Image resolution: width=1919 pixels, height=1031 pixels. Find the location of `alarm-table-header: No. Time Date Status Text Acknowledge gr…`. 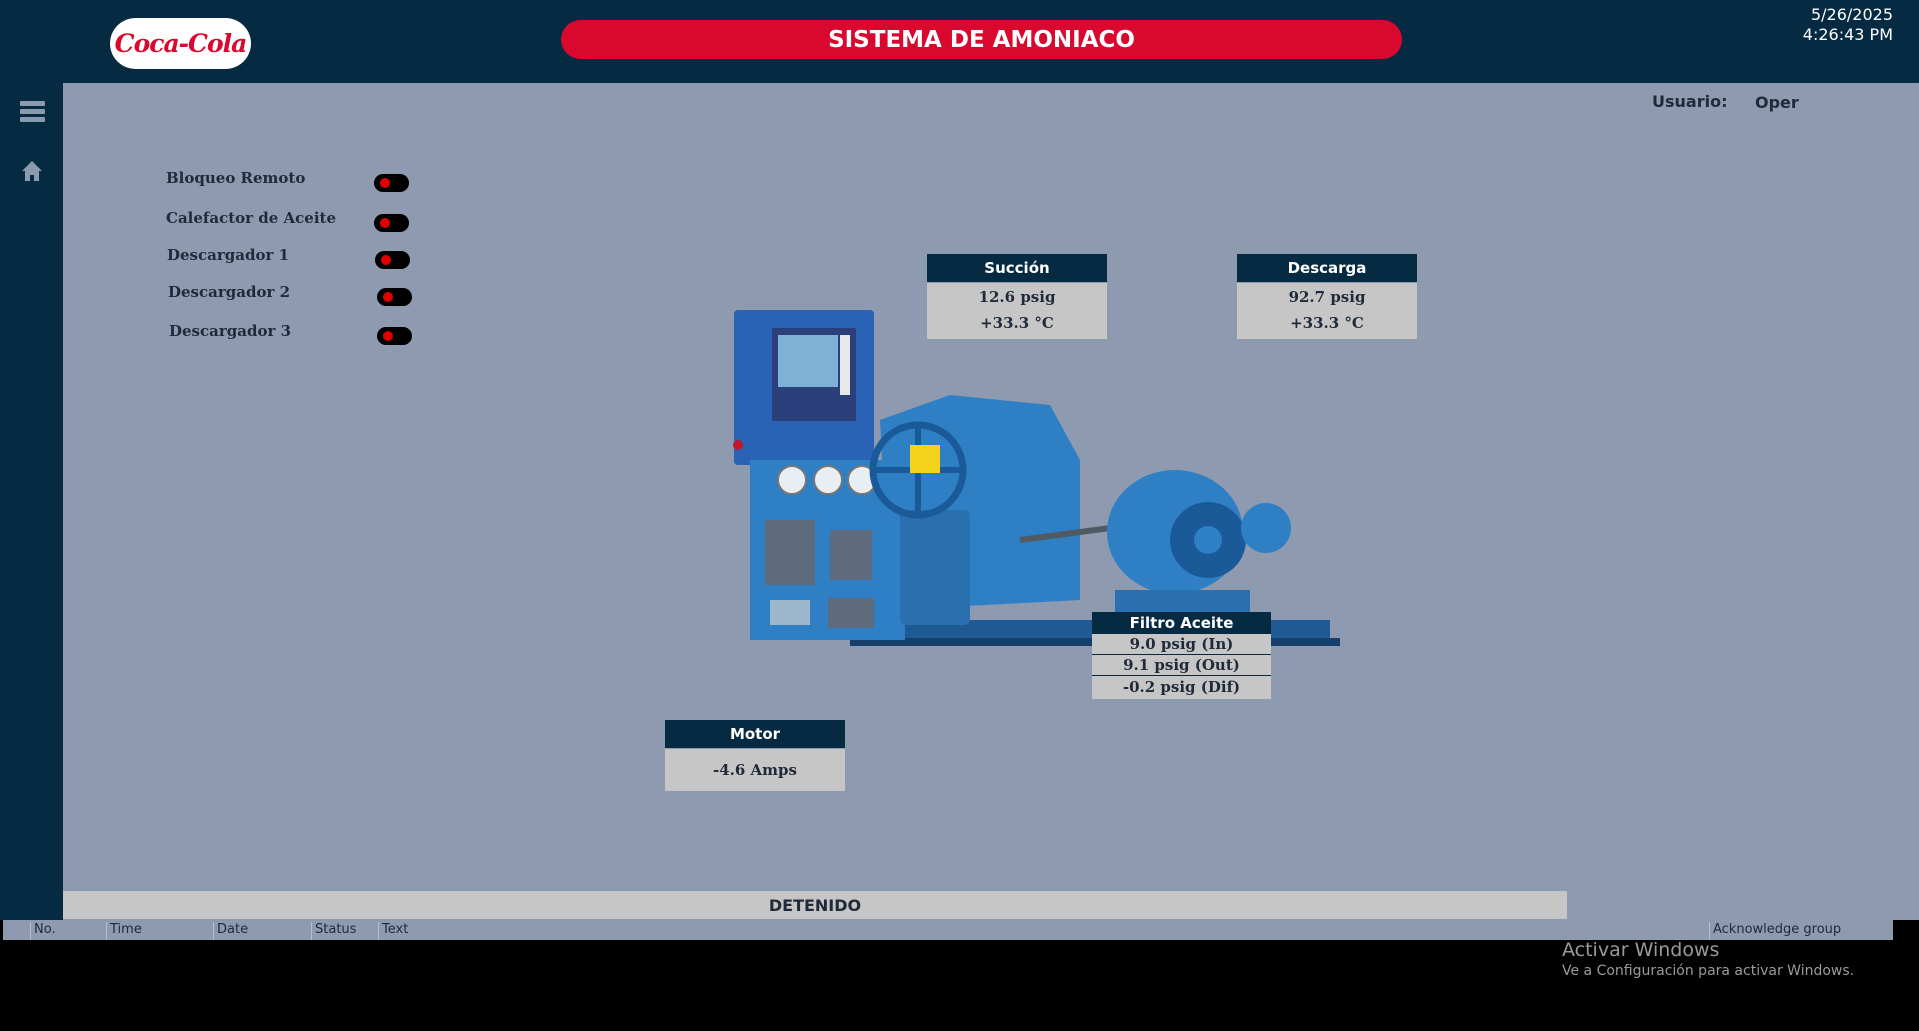

alarm-table-header: No. Time Date Status Text Acknowledge gr… is located at coordinates (948, 930).